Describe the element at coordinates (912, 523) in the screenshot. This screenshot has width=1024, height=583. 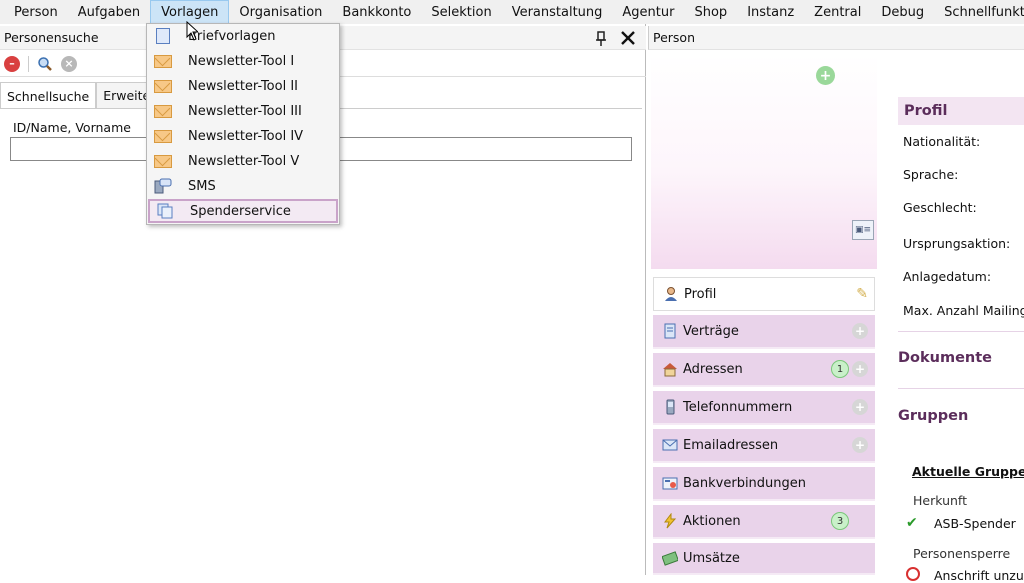
I see `checkmark-icon: ✔` at that location.